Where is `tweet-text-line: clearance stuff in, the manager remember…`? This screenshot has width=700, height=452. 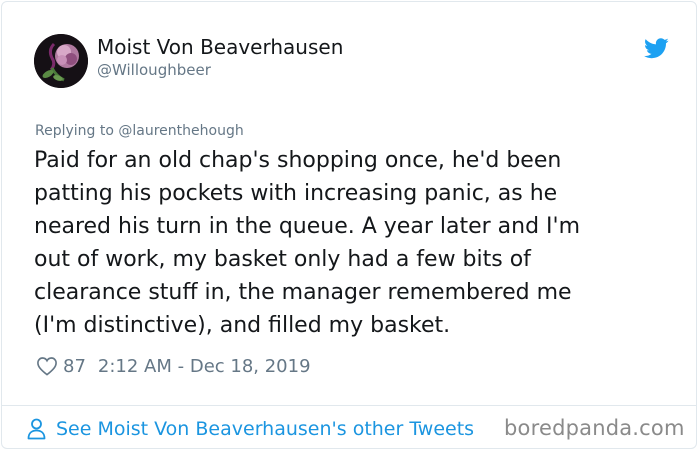
tweet-text-line: clearance stuff in, the manager remember… is located at coordinates (303, 292).